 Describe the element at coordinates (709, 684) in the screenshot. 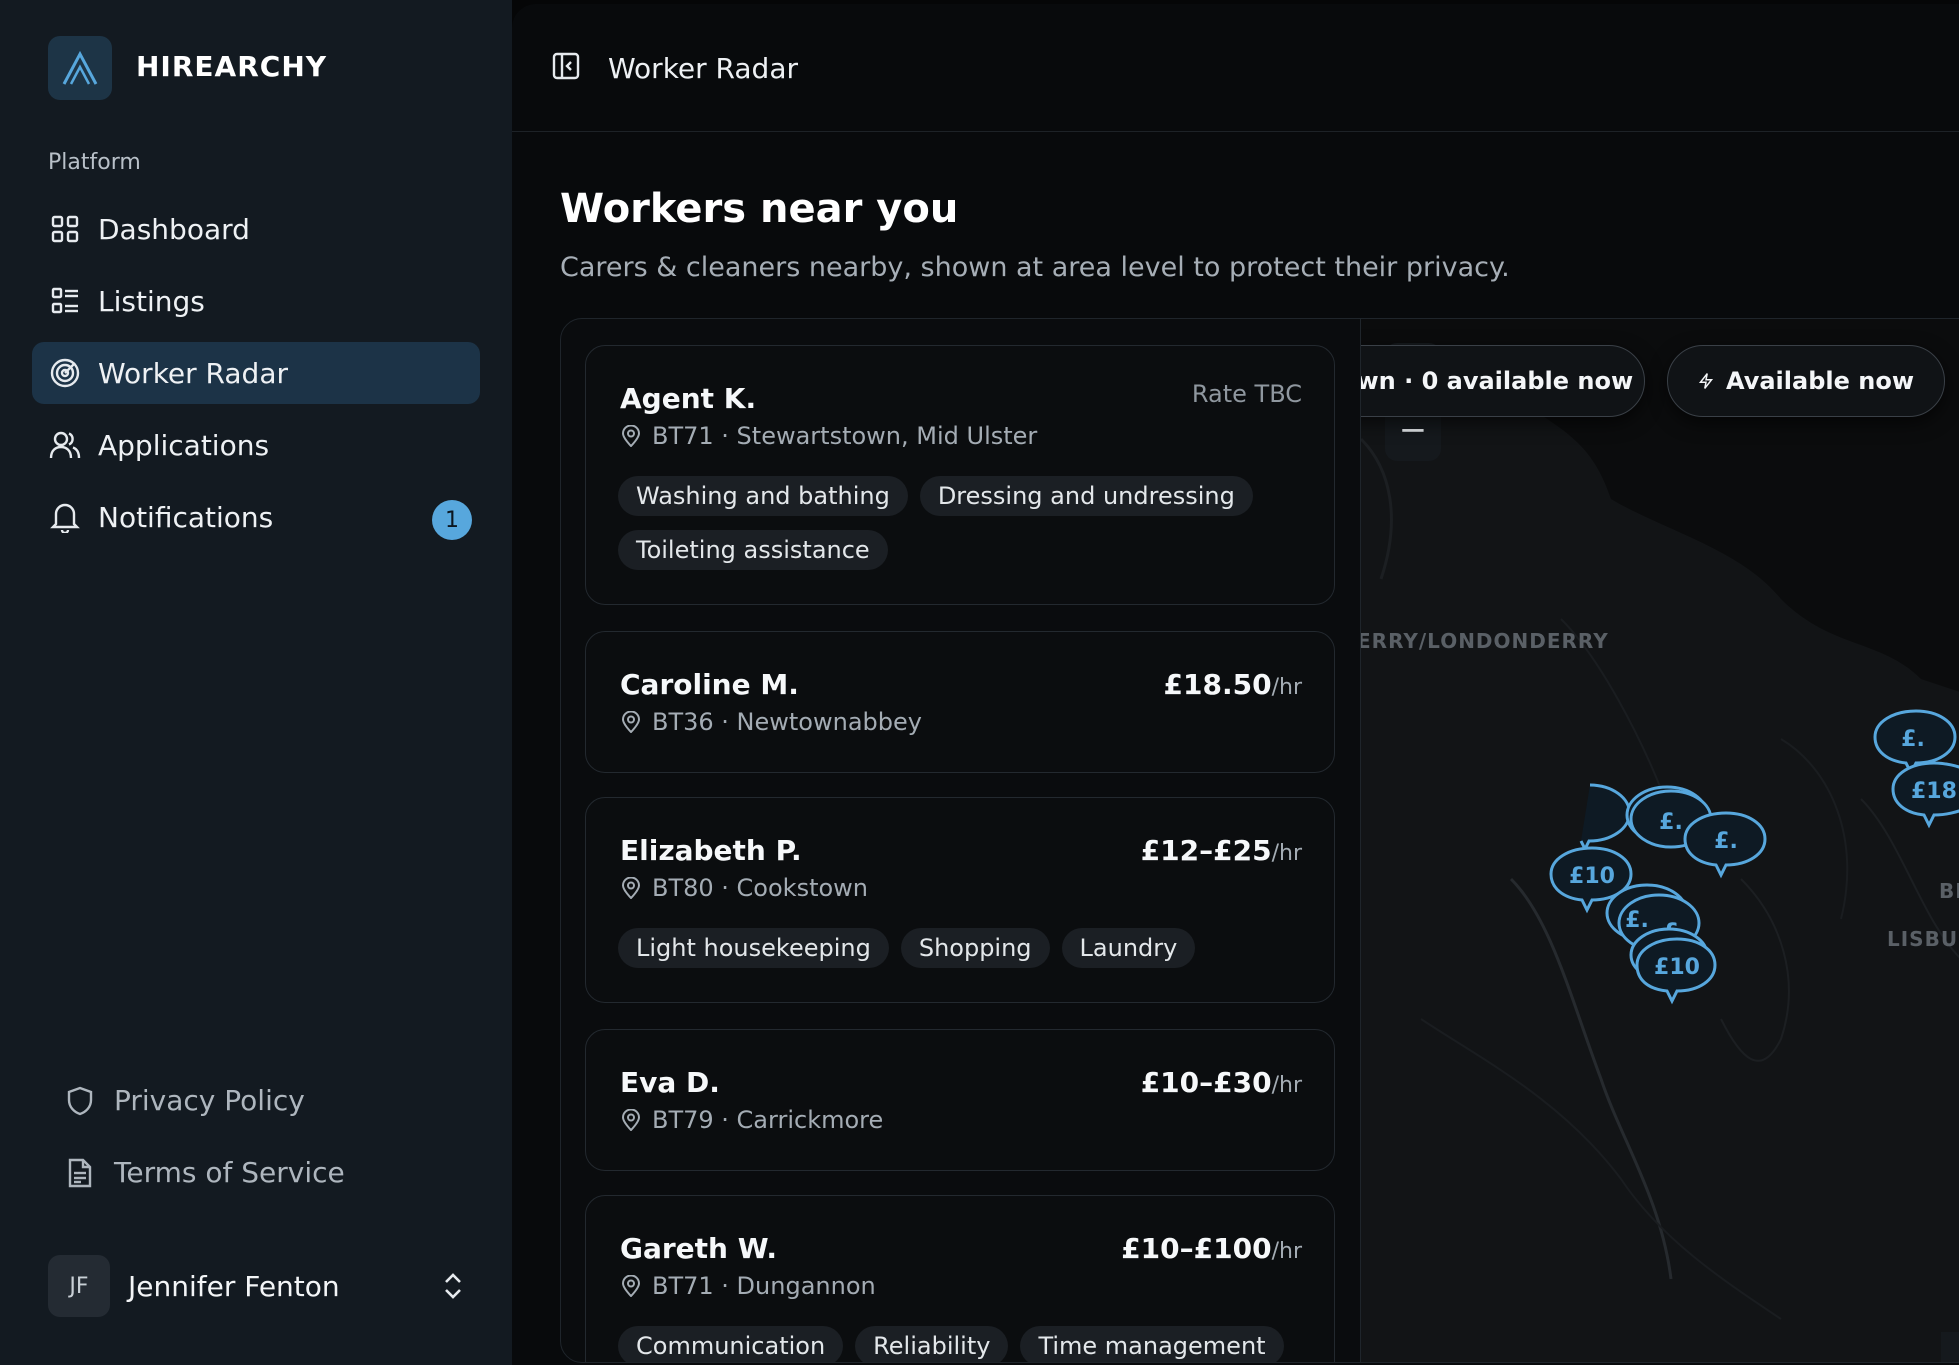

I see `worker-name: Caroline M.` at that location.